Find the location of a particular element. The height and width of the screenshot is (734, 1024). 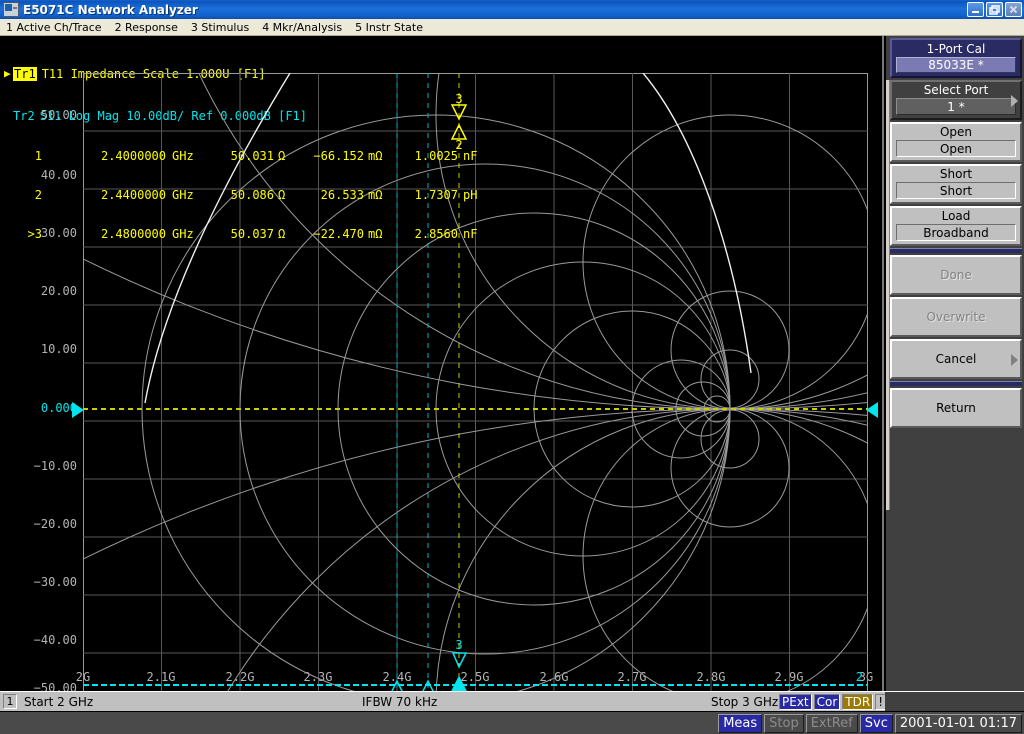

softkey-load: Load Broadband is located at coordinates (956, 226).